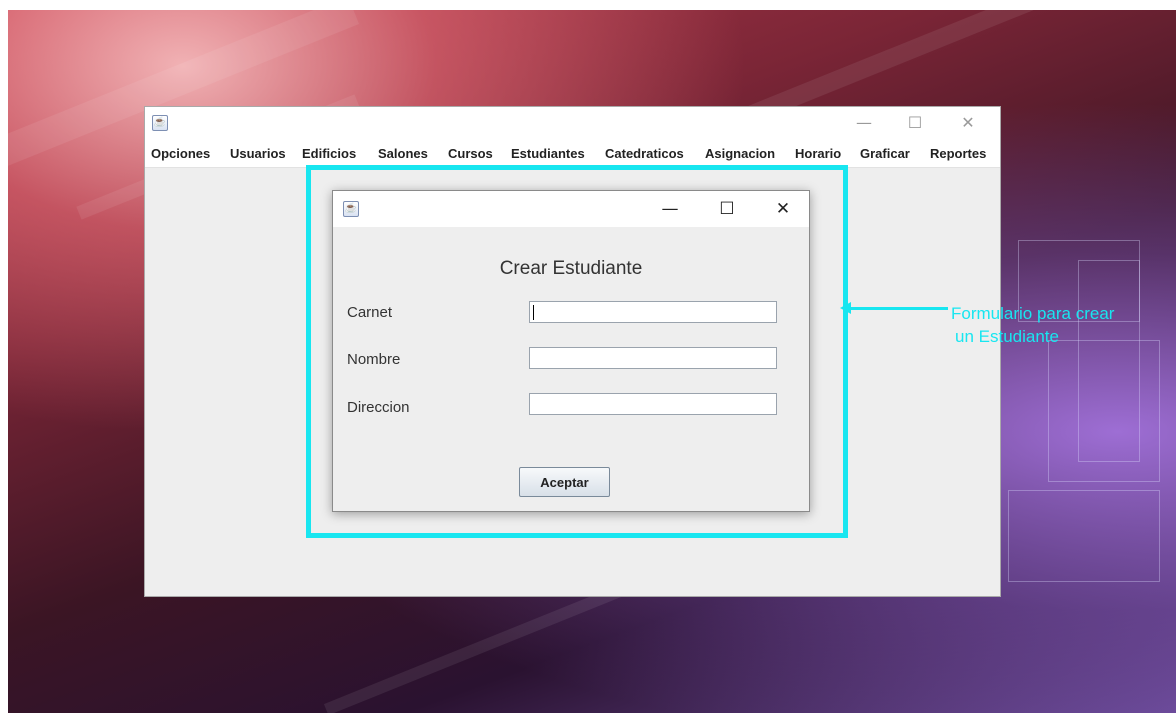  What do you see at coordinates (1007, 336) in the screenshot?
I see `annotation-line-2: un Estudiante` at bounding box center [1007, 336].